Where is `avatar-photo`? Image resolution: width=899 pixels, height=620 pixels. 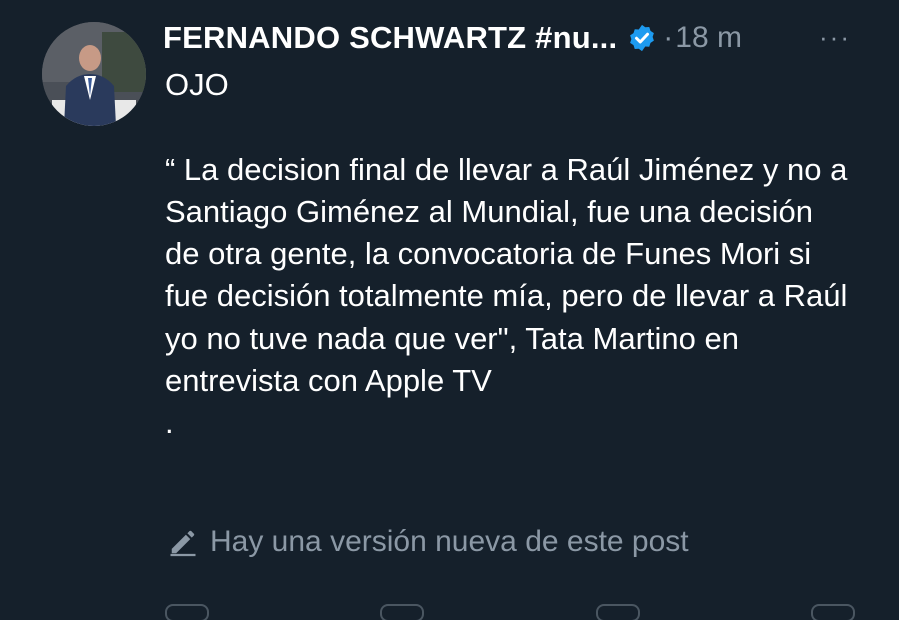
avatar-photo is located at coordinates (94, 74).